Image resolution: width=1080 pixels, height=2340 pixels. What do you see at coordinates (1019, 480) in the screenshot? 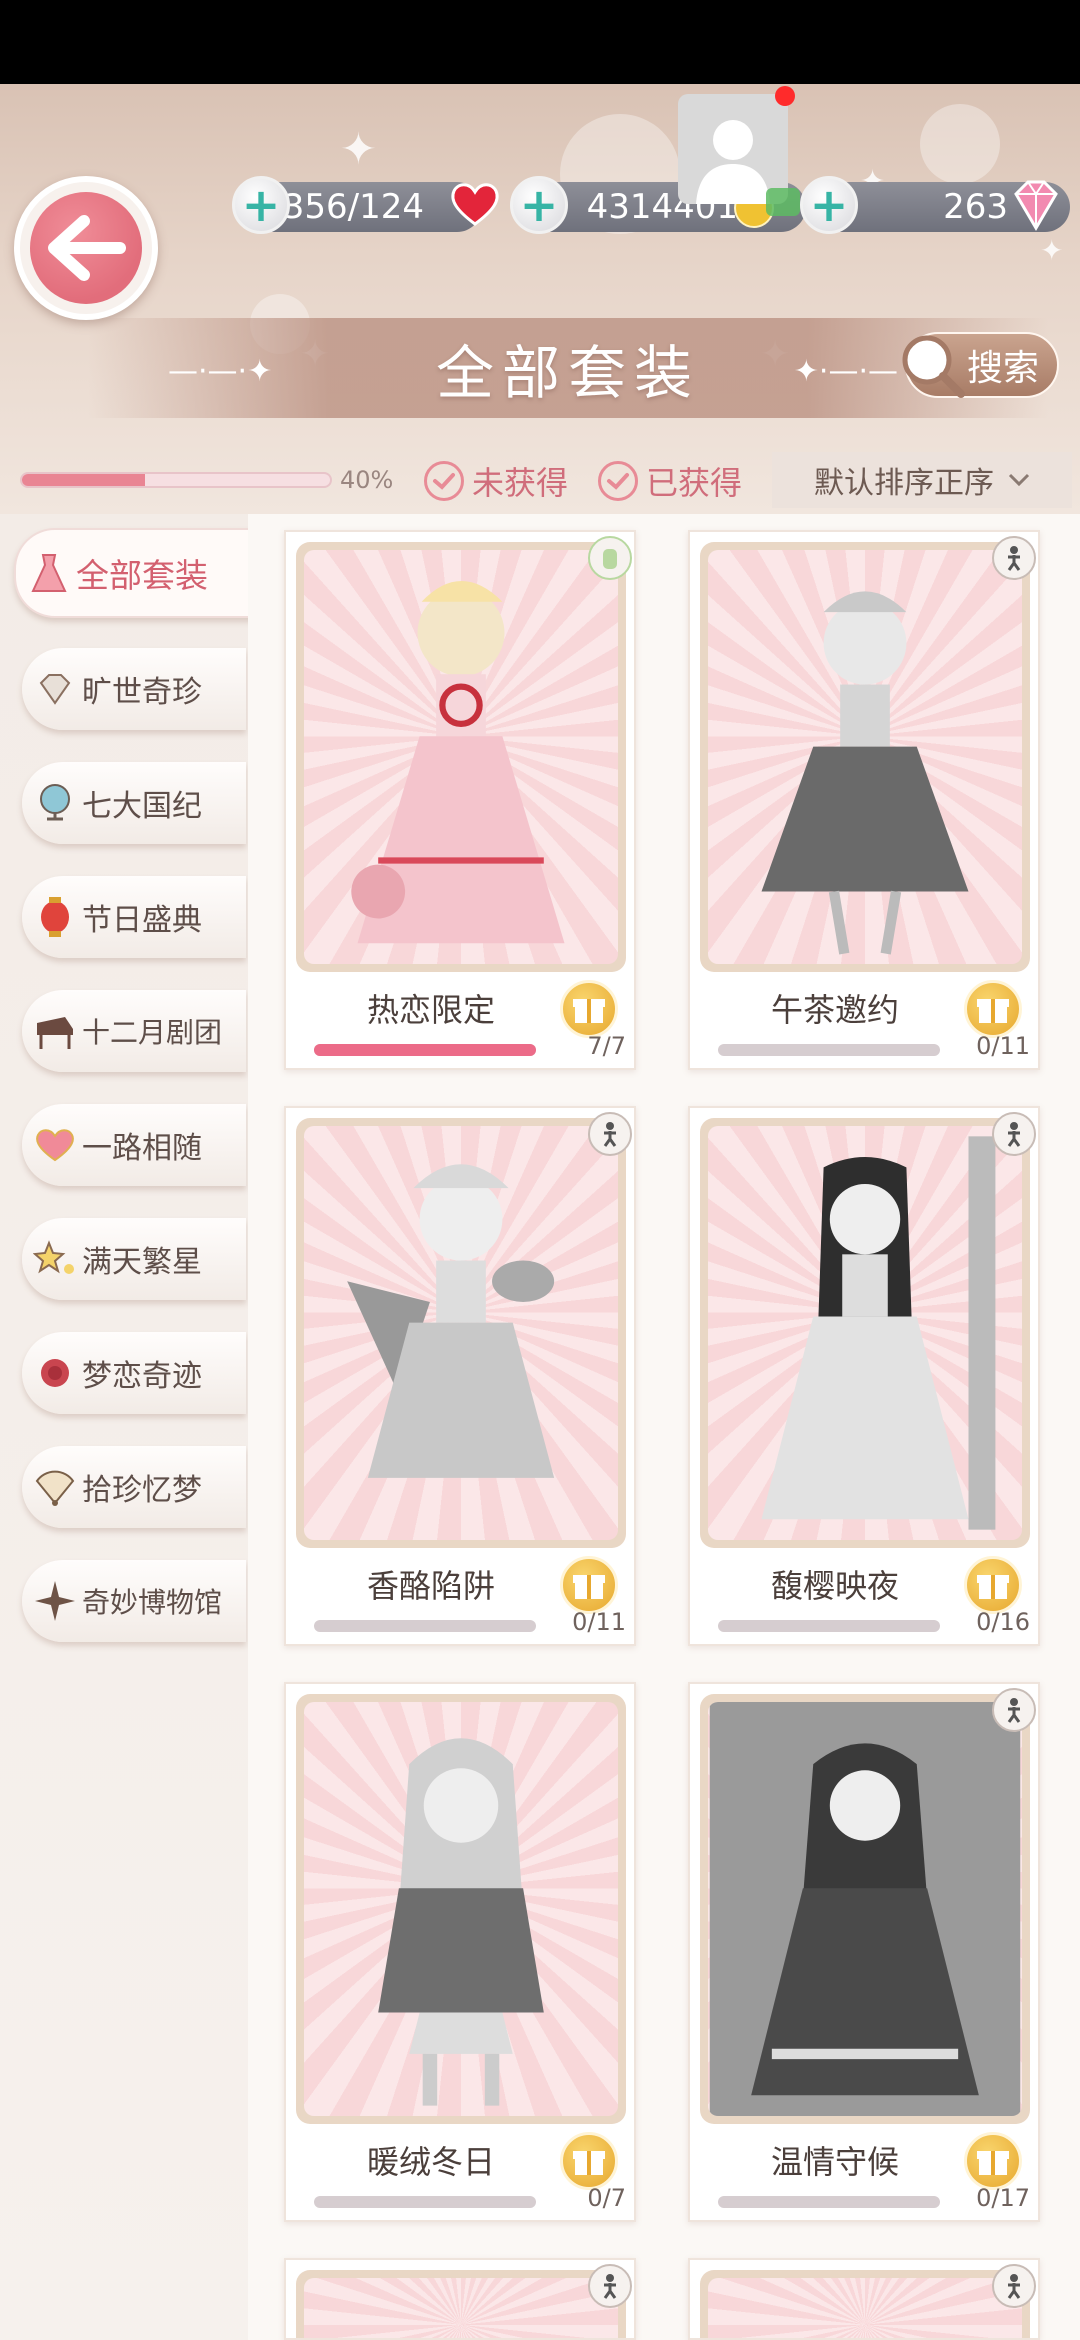
I see `chevron-down-icon` at bounding box center [1019, 480].